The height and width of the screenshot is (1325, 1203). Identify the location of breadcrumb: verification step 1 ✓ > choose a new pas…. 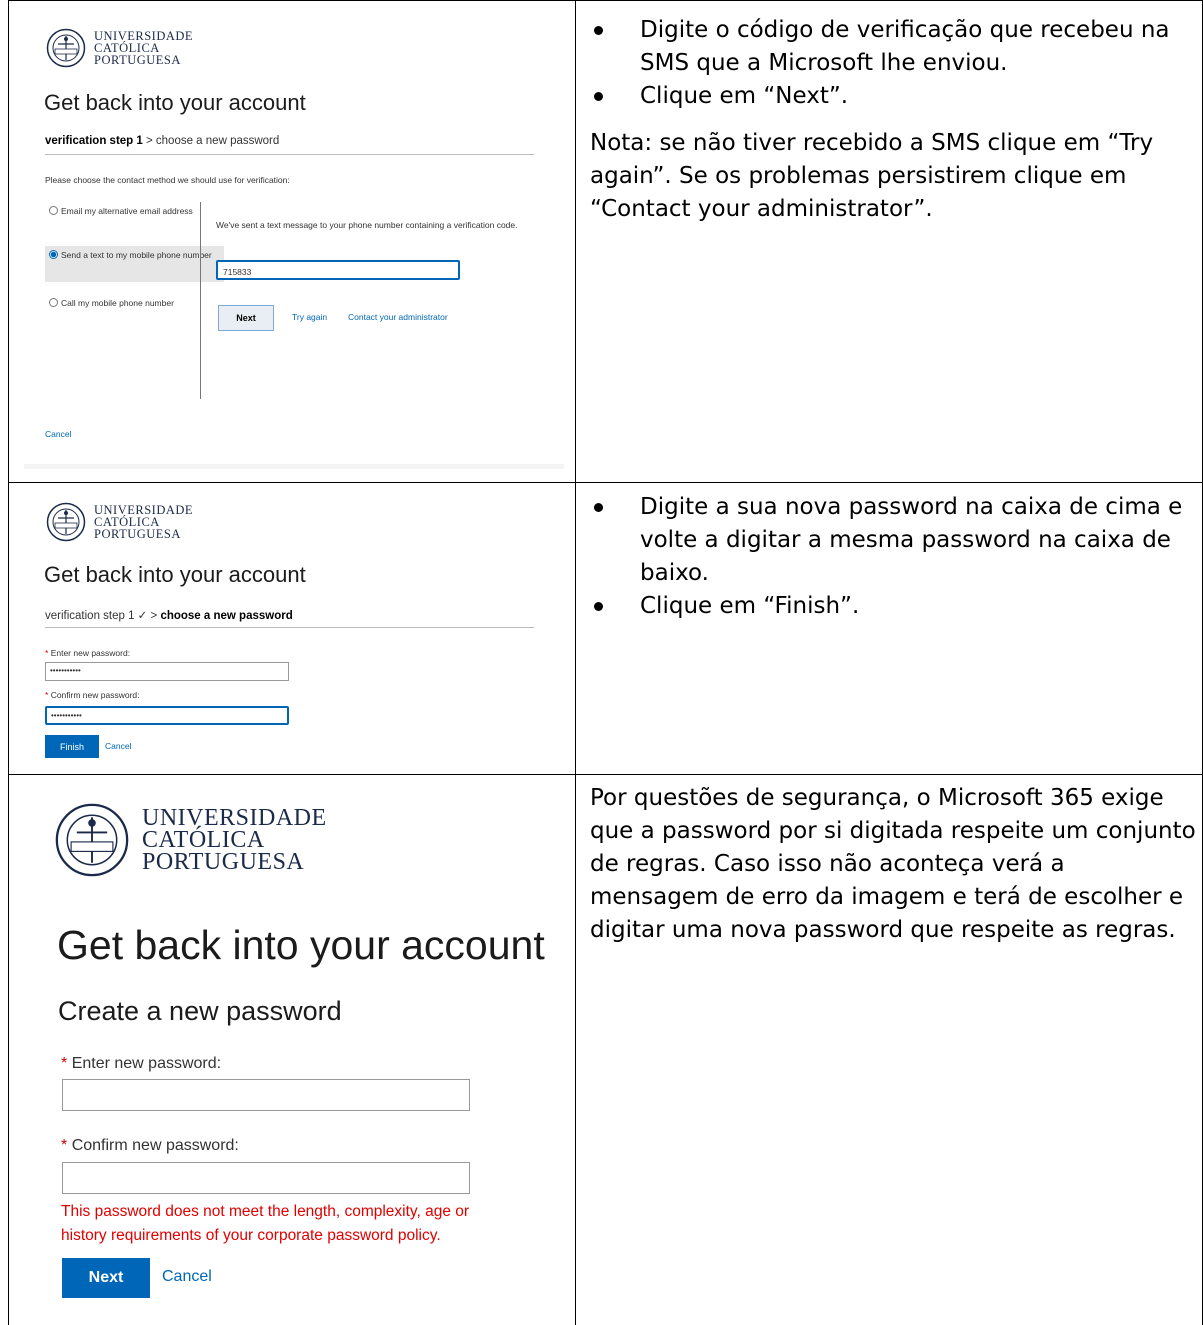
(169, 615).